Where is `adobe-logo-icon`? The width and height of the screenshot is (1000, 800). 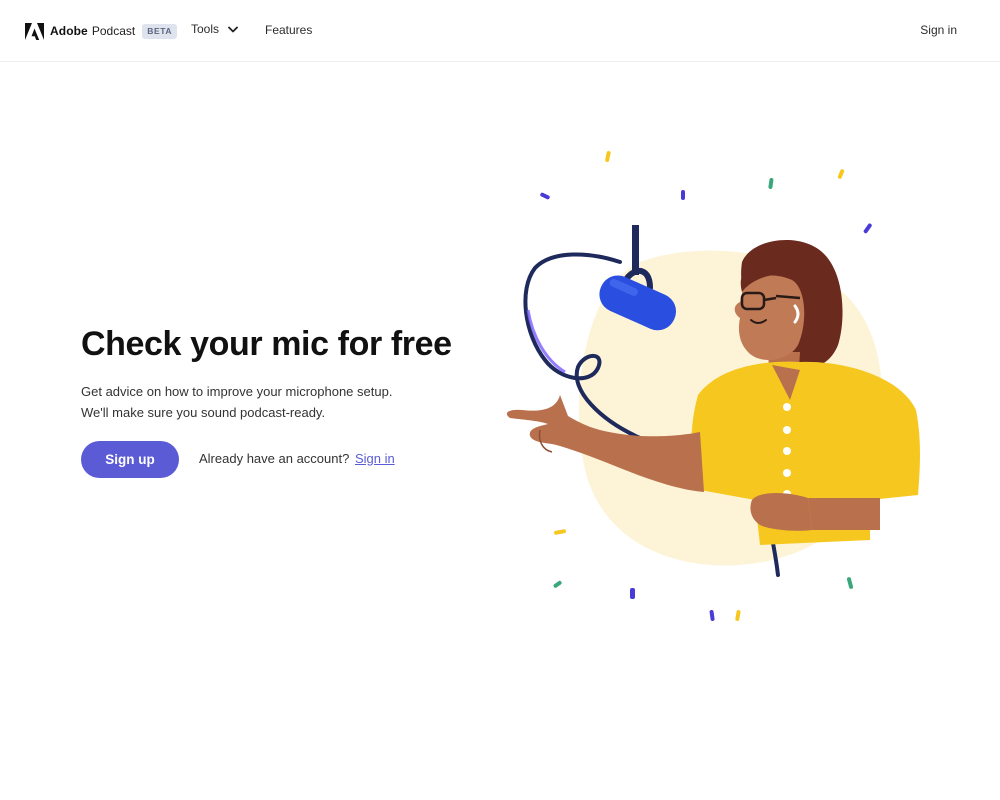
adobe-logo-icon is located at coordinates (34, 31).